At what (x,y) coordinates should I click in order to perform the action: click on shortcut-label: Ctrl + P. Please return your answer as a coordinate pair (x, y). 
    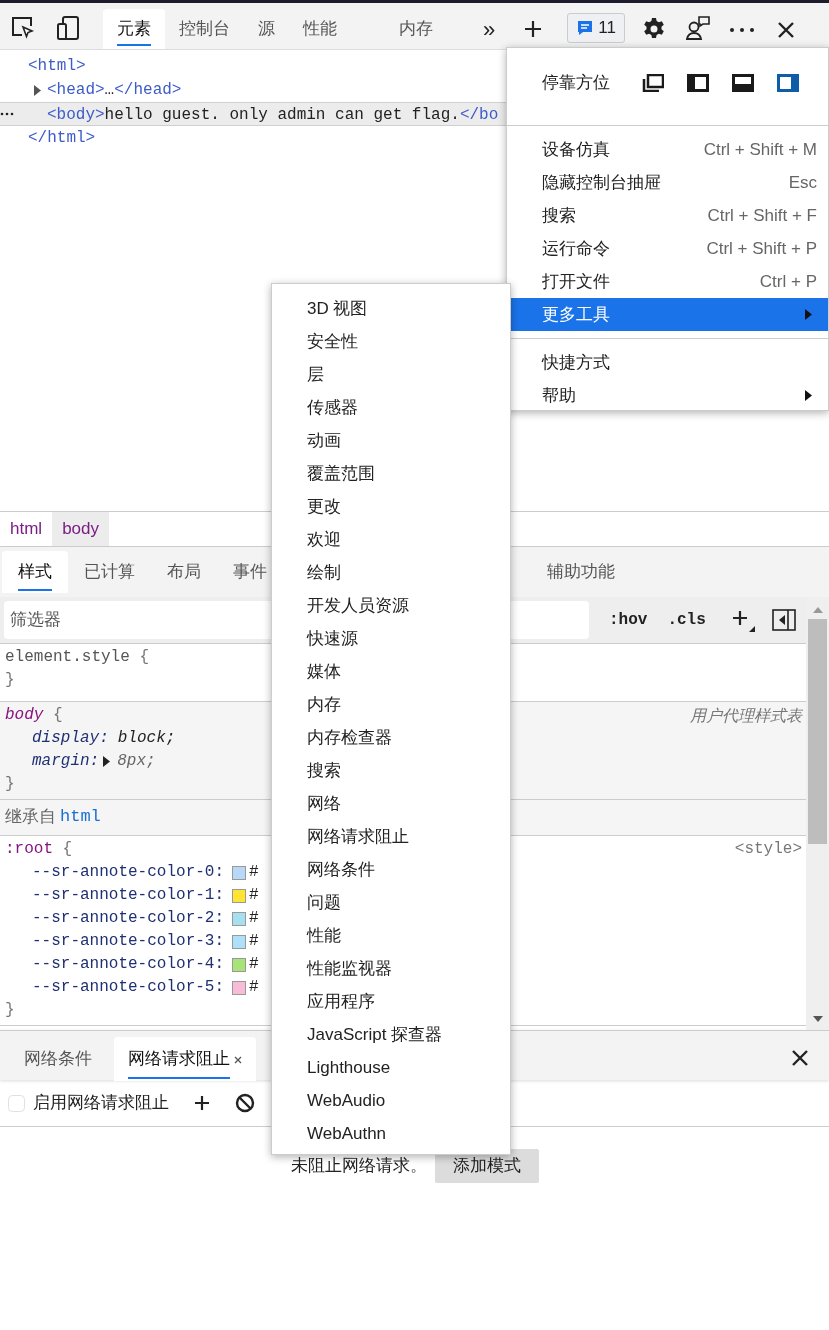
    Looking at the image, I should click on (788, 282).